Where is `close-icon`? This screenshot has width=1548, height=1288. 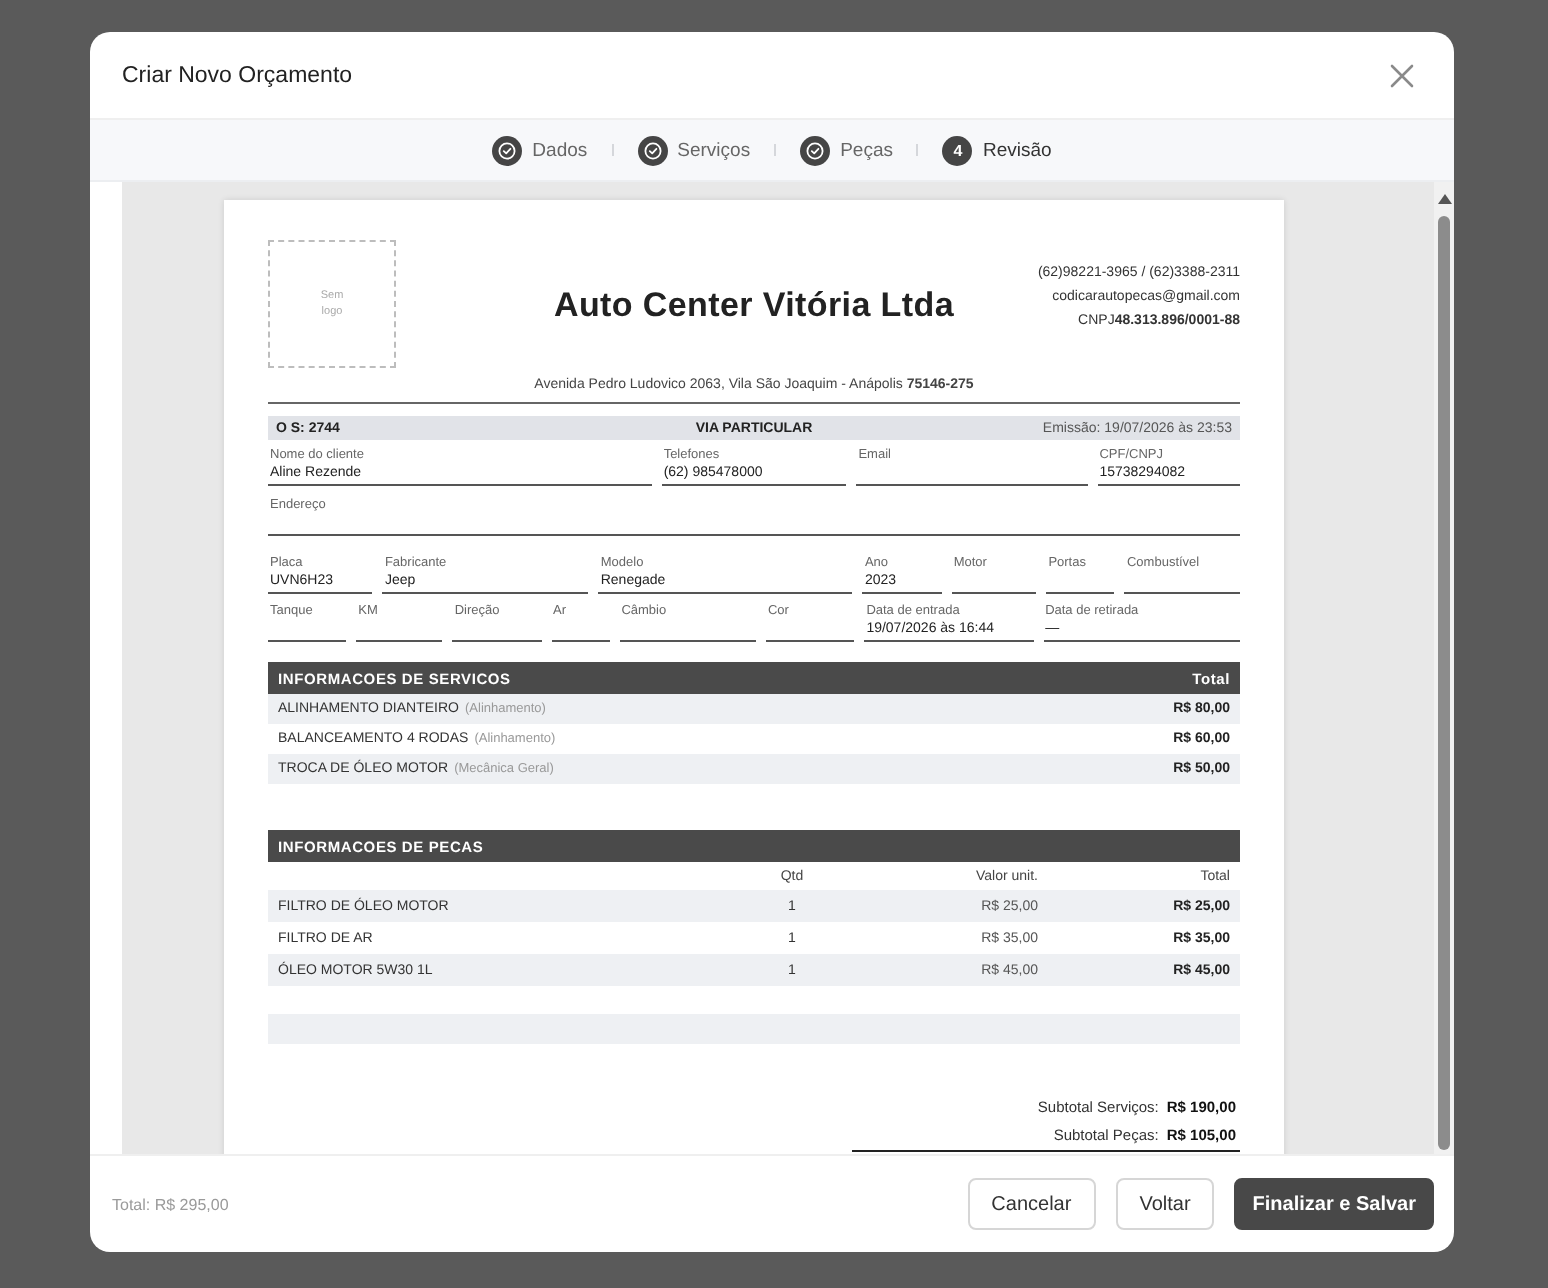 close-icon is located at coordinates (1402, 75).